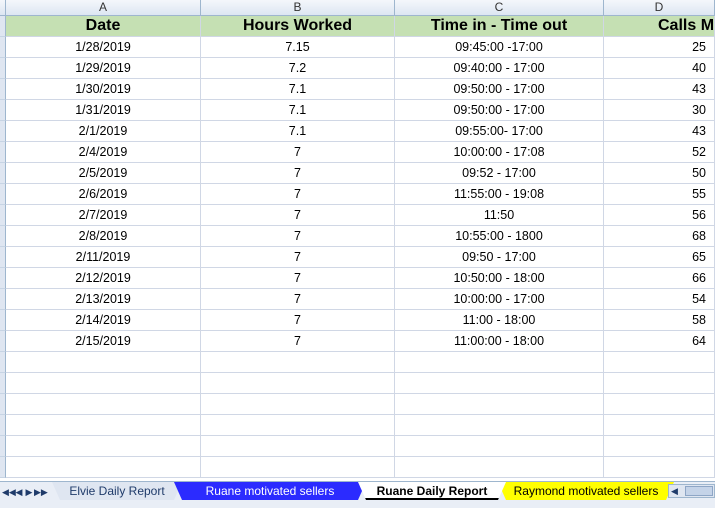 The width and height of the screenshot is (715, 508). I want to click on cell-calls: 55, so click(659, 194).